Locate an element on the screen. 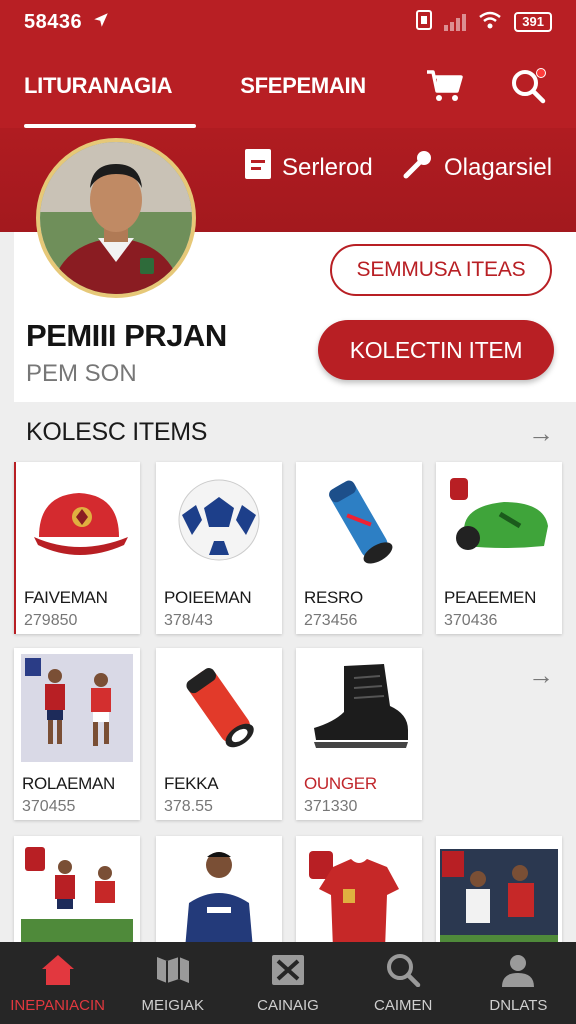 This screenshot has width=576, height=1024. item-title: PEAEEMEN is located at coordinates (490, 597).